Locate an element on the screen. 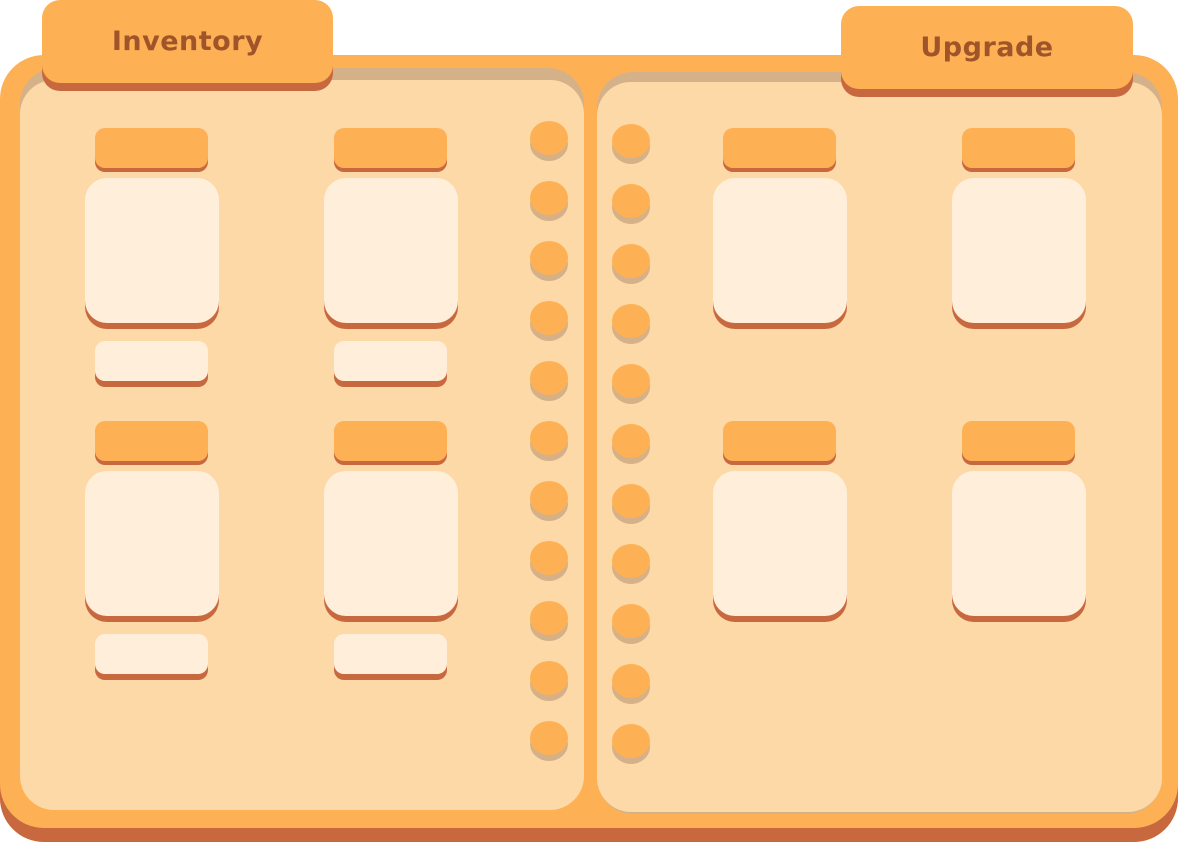 This screenshot has height=842, width=1178. tab-upgrade: Upgrade is located at coordinates (987, 47).